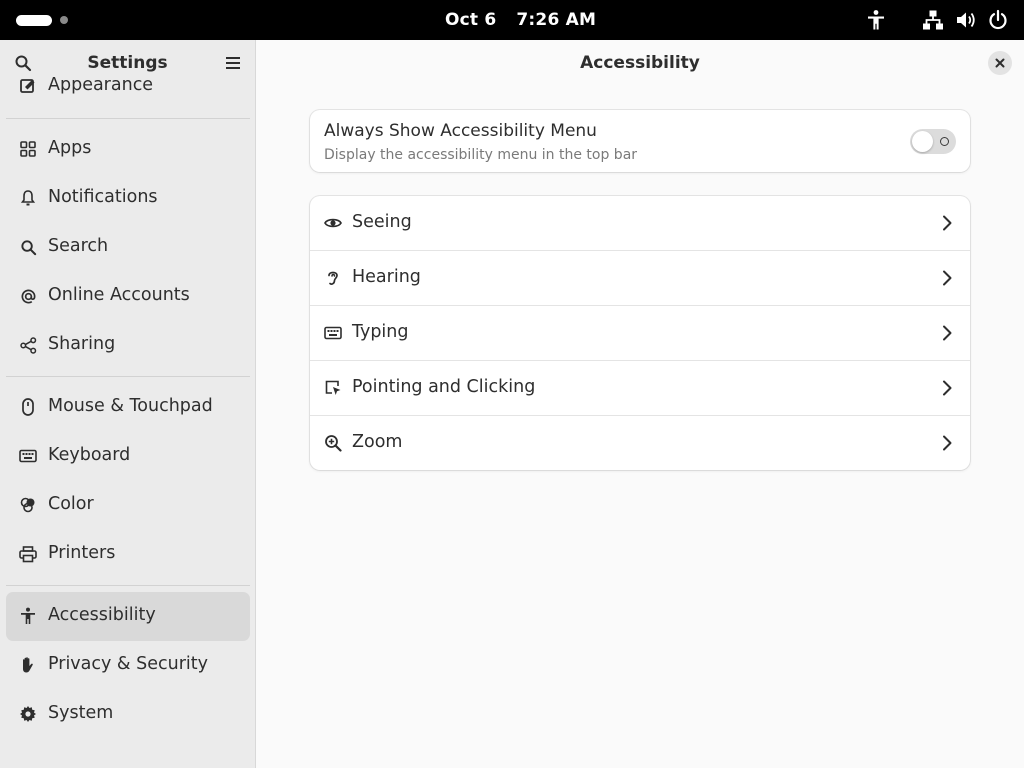  I want to click on at-icon, so click(28, 296).